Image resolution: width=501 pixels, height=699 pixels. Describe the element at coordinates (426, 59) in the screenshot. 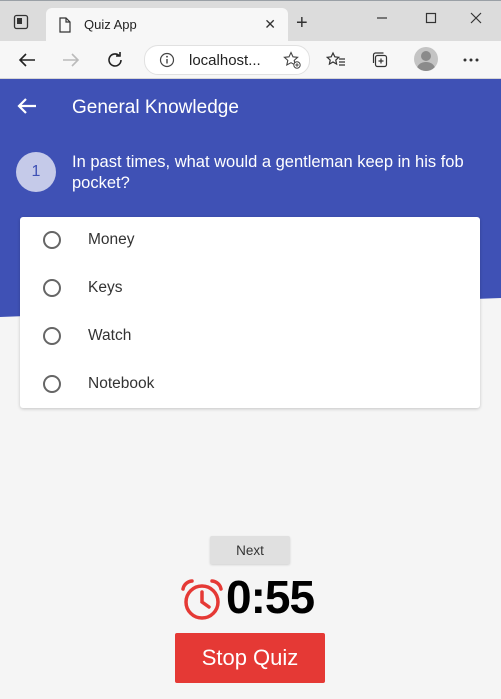

I see `profile-avatar` at that location.